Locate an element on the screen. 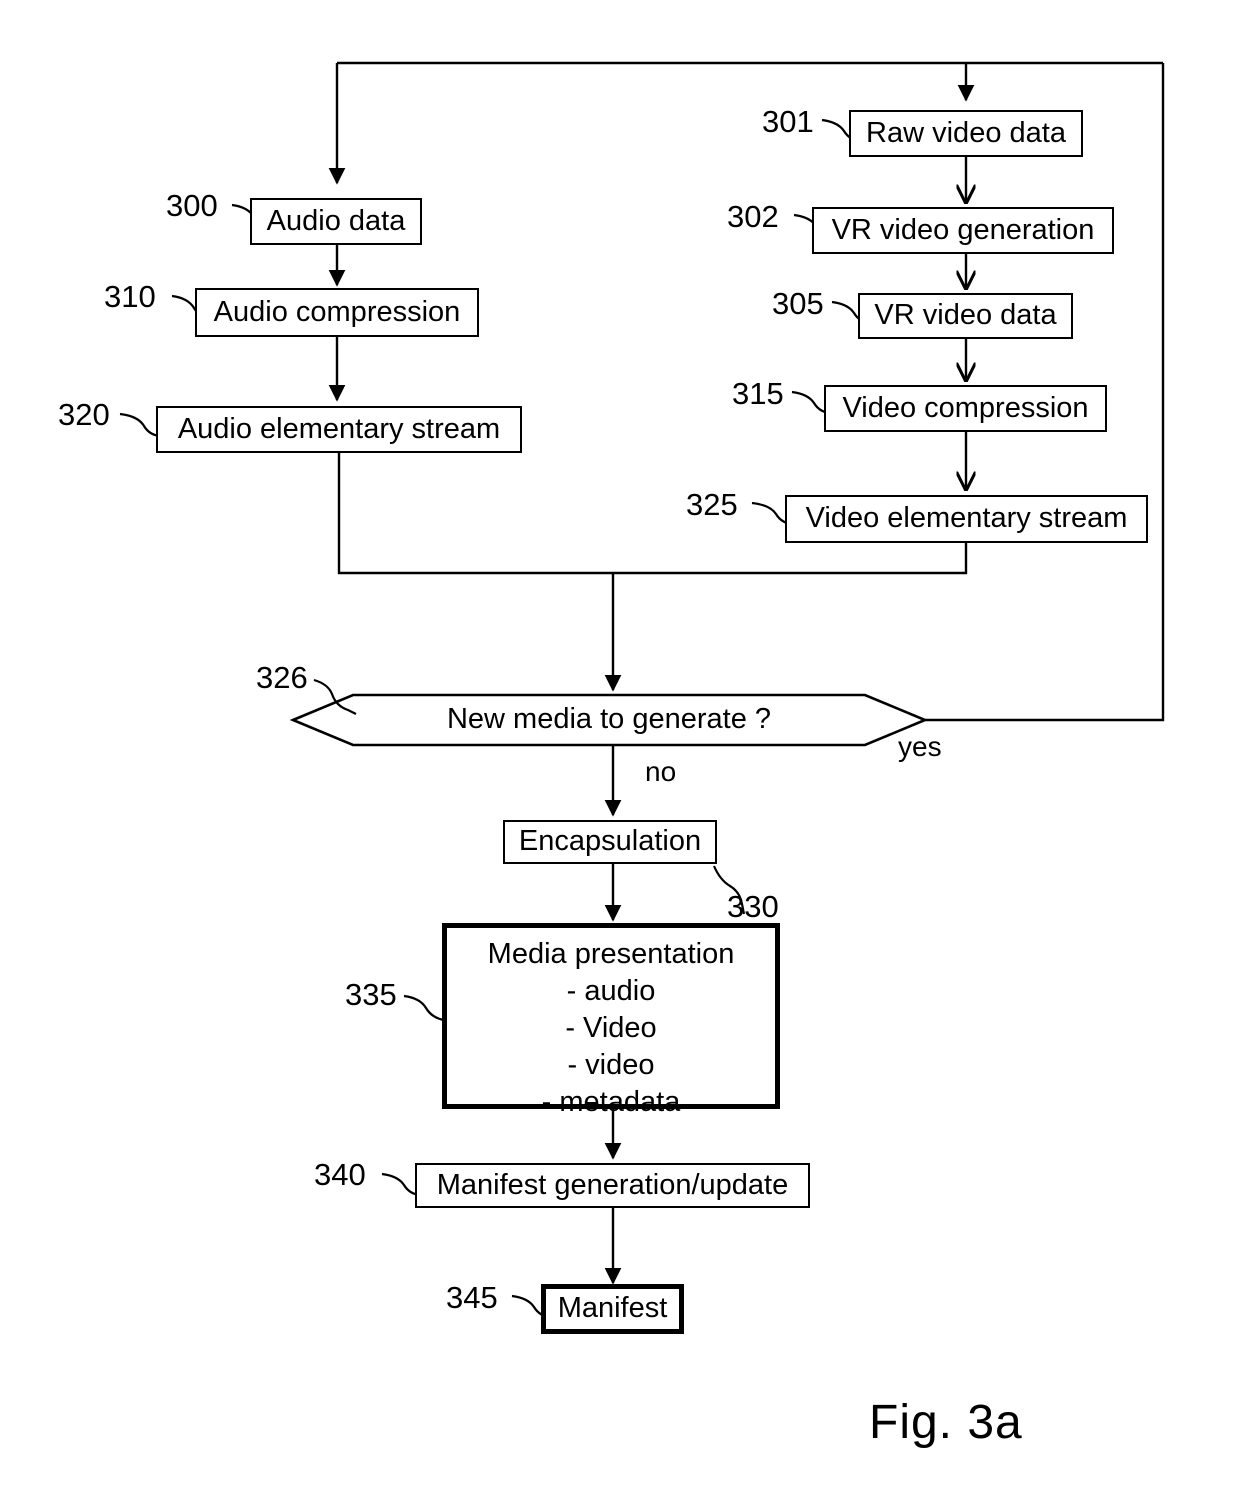 This screenshot has height=1501, width=1240. node-manifest-label: Manifest is located at coordinates (612, 1308).